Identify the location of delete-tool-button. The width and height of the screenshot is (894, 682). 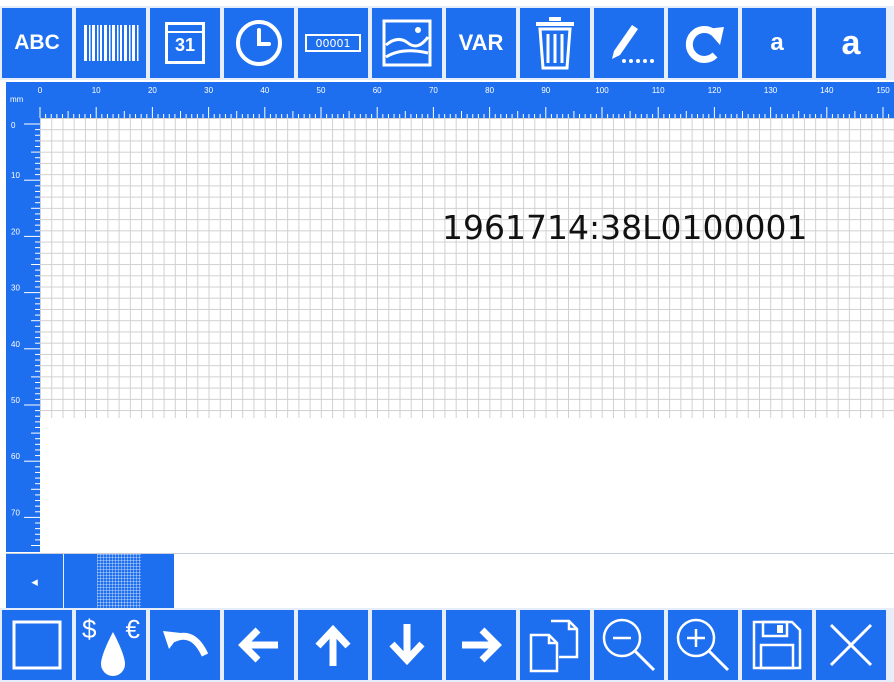
(555, 43).